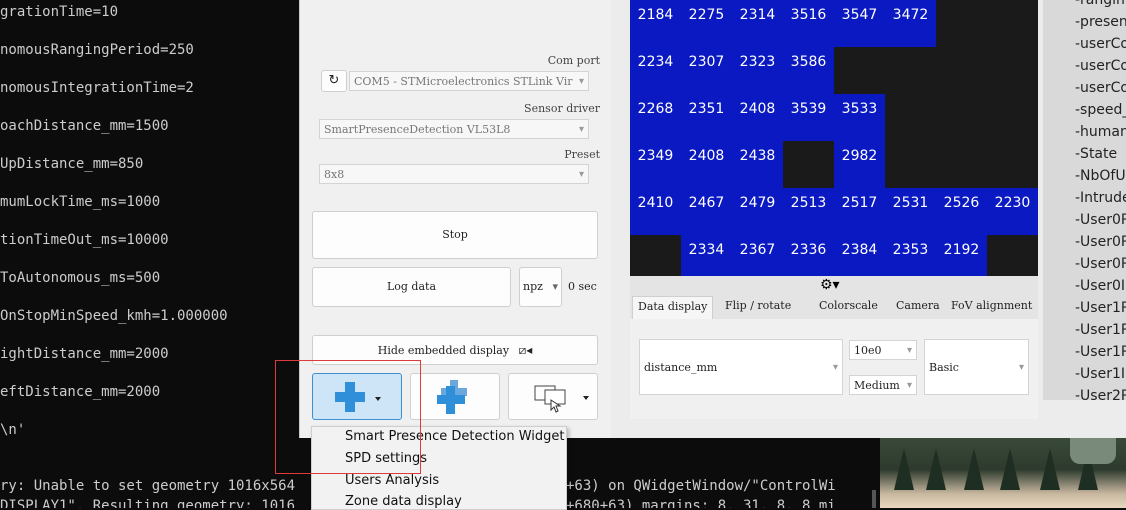 This screenshot has height=510, width=1126. What do you see at coordinates (114, 316) in the screenshot?
I see `terminal-line: OnStopMinSpeed_kmh=1.000000` at bounding box center [114, 316].